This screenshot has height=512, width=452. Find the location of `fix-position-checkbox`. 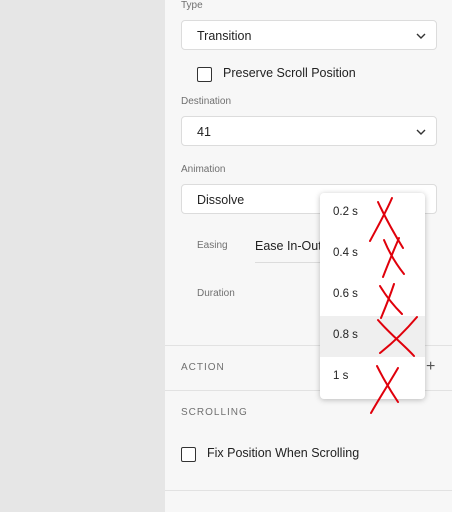

fix-position-checkbox is located at coordinates (188, 454).